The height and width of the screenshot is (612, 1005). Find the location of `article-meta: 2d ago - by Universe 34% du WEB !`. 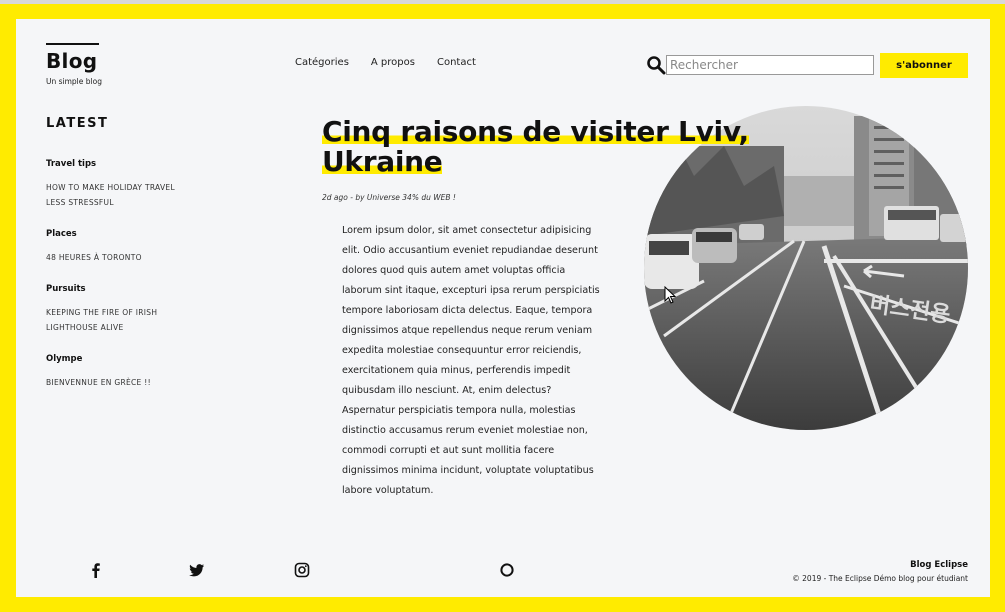

article-meta: 2d ago - by Universe 34% du WEB ! is located at coordinates (389, 197).